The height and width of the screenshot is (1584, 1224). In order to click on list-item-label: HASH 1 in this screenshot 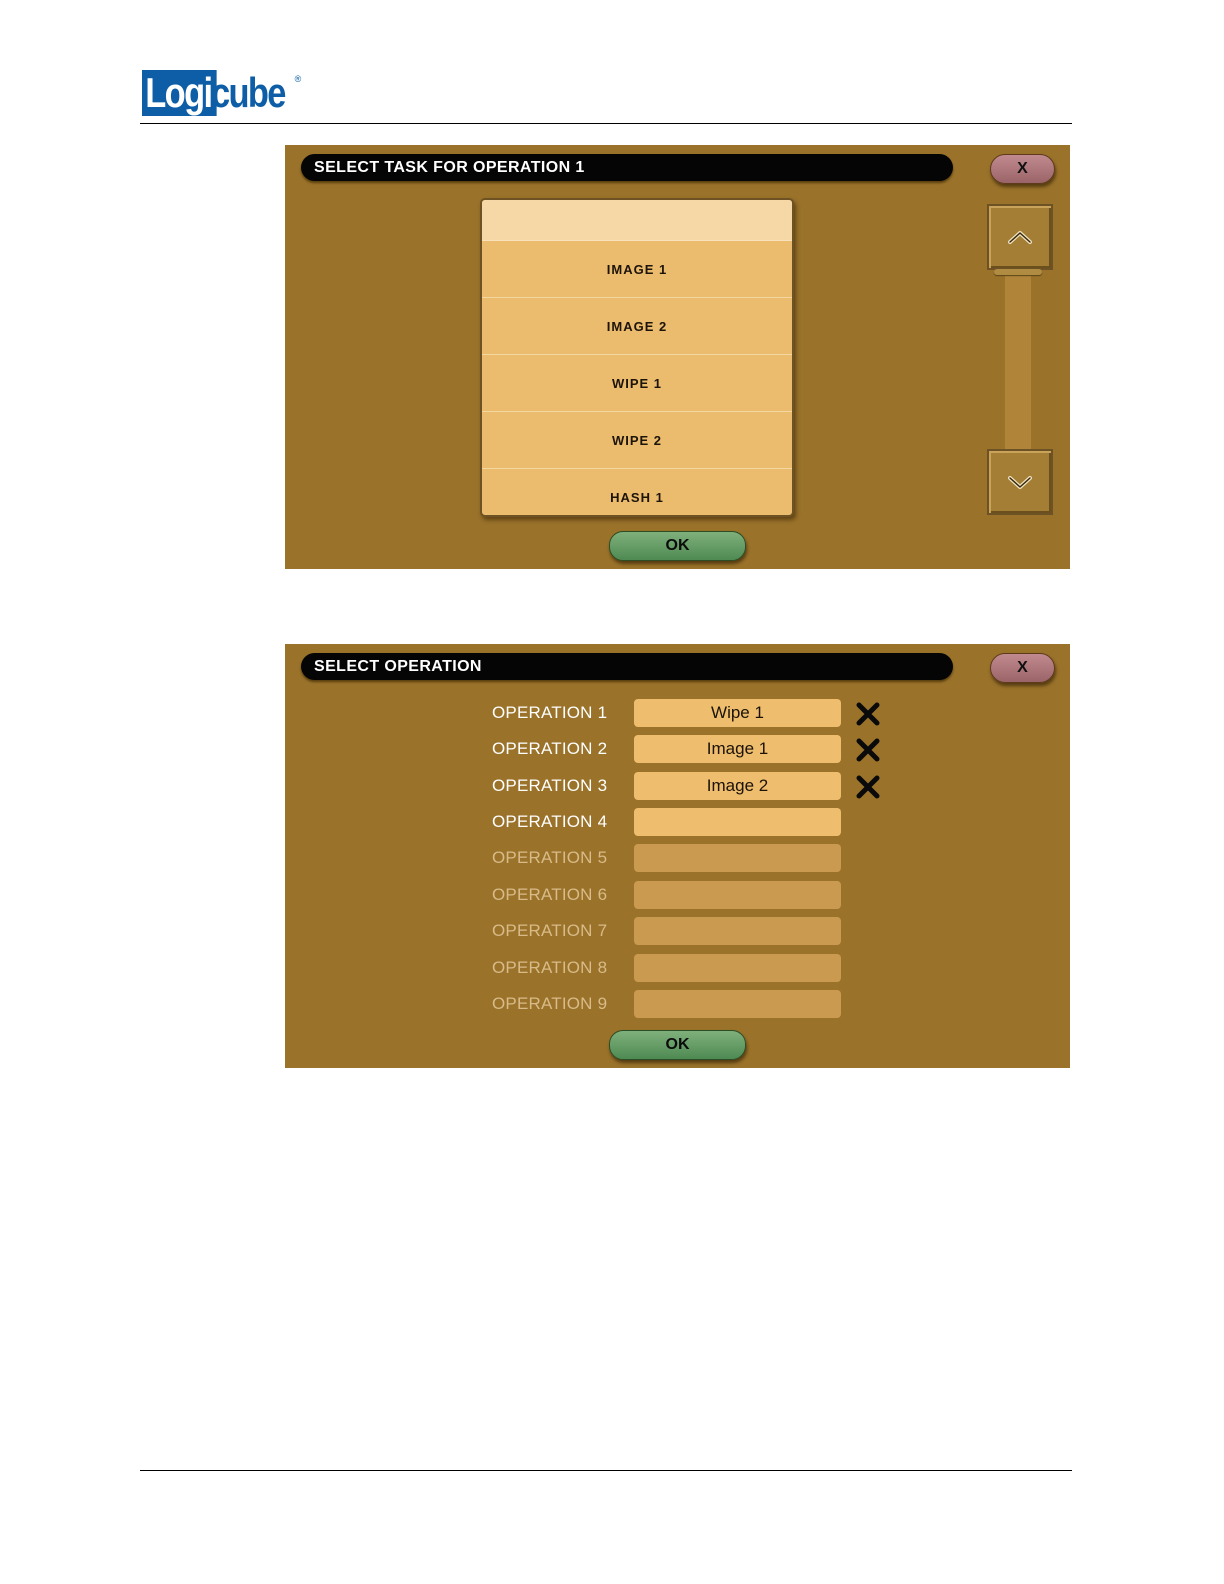, I will do `click(637, 497)`.